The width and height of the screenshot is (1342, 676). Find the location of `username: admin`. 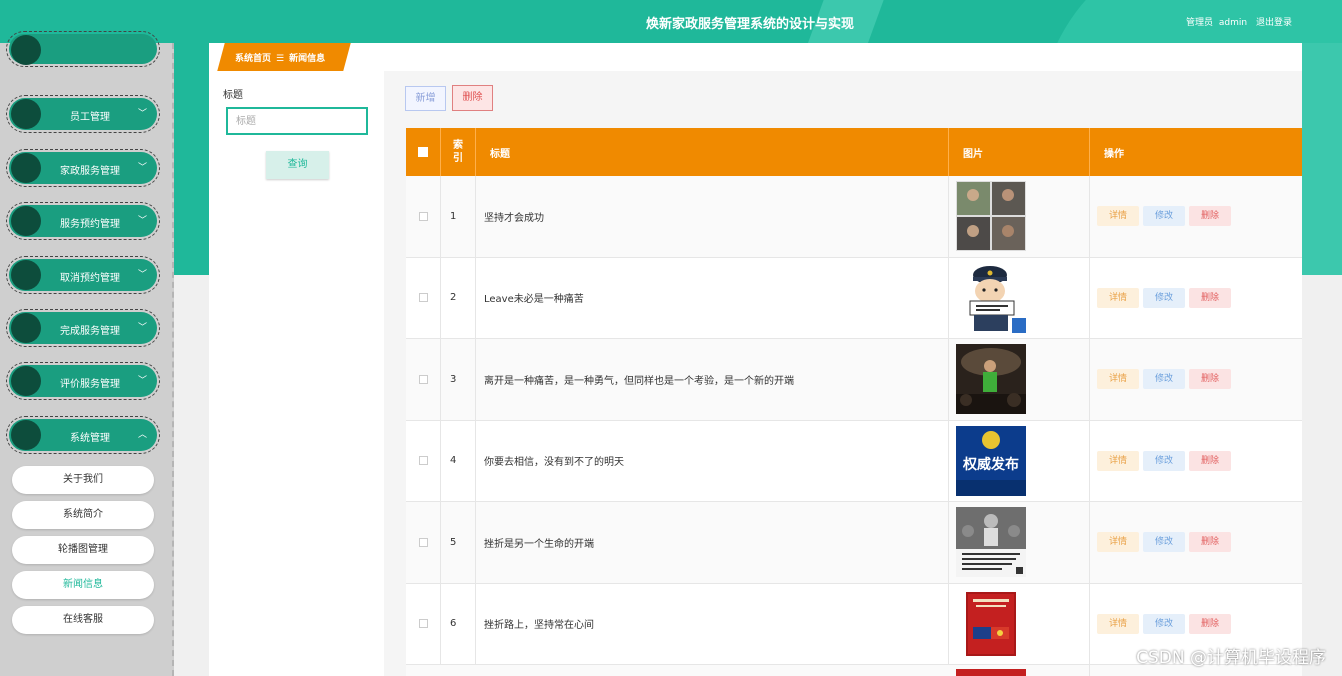

username: admin is located at coordinates (1233, 23).